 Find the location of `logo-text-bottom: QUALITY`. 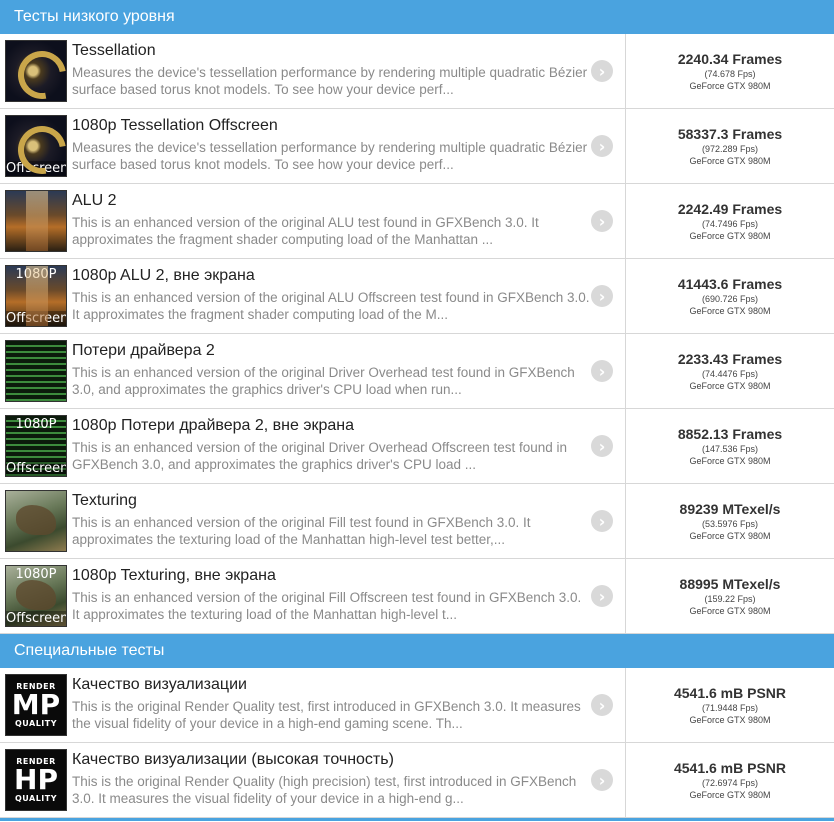

logo-text-bottom: QUALITY is located at coordinates (36, 723).